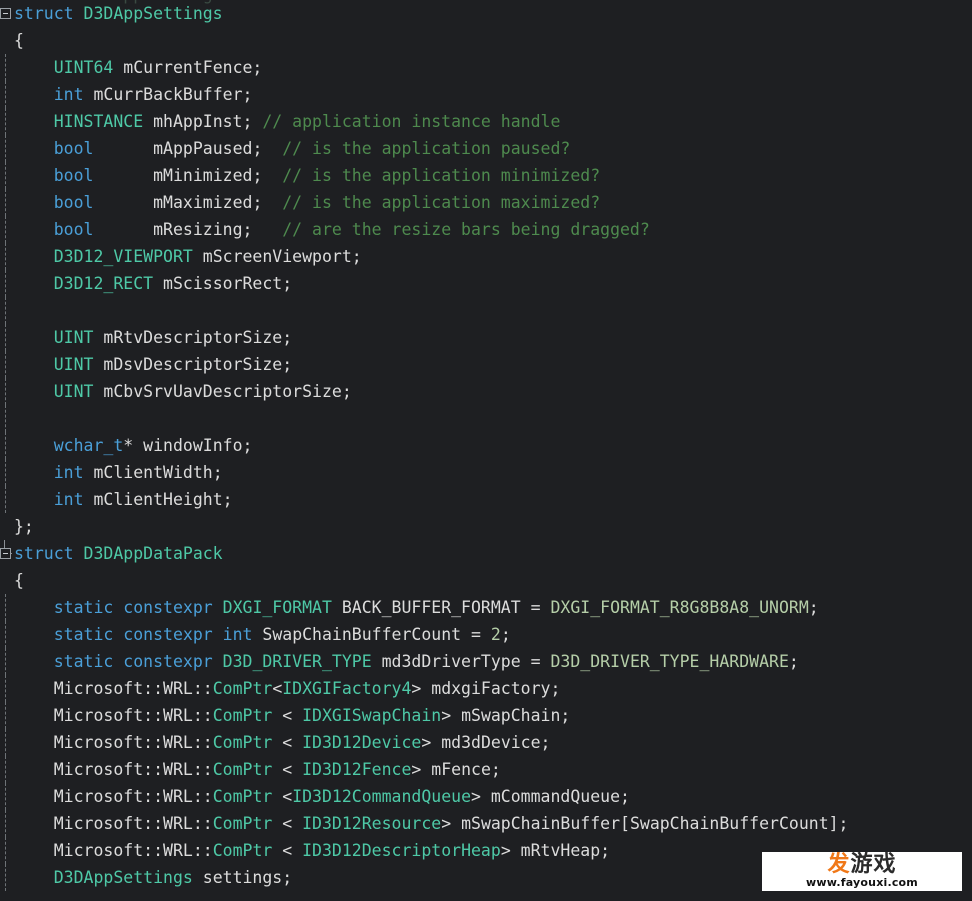 The height and width of the screenshot is (901, 972). What do you see at coordinates (347, 688) in the screenshot?
I see `code-token-typ: IDXGIFactory4` at bounding box center [347, 688].